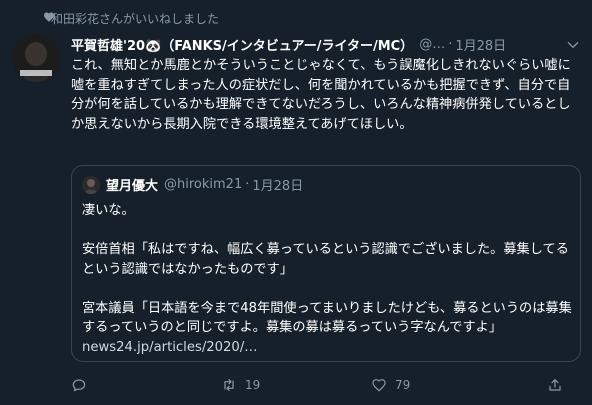 The width and height of the screenshot is (592, 405). I want to click on social-context: 和田彩花さんがいいねしました, so click(132, 18).